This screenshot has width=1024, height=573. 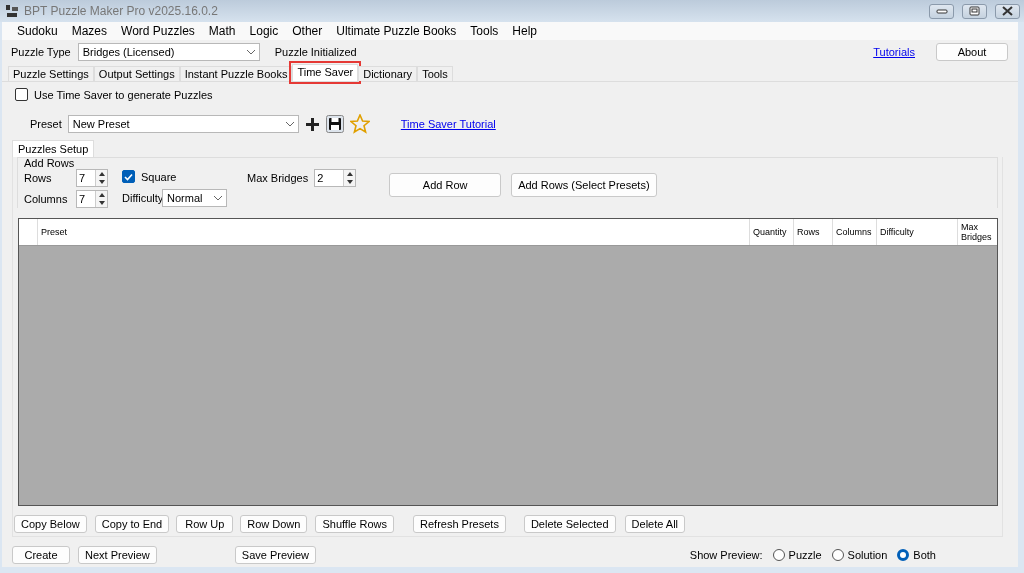 I want to click on field-label: Show Preview:, so click(x=726, y=555).